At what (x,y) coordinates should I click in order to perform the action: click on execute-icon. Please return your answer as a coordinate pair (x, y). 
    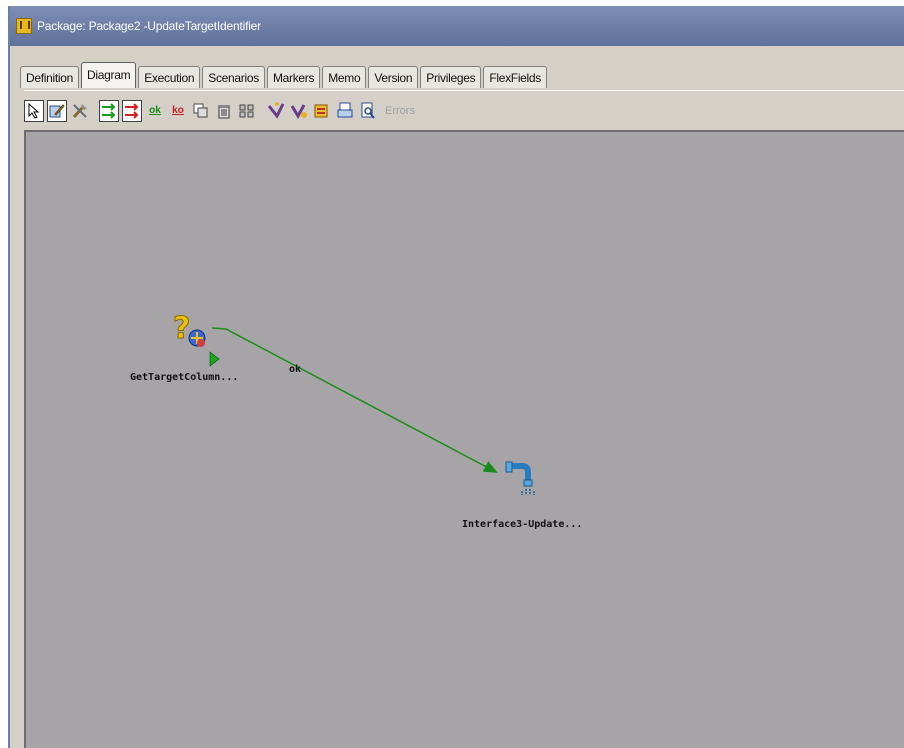
    Looking at the image, I should click on (276, 111).